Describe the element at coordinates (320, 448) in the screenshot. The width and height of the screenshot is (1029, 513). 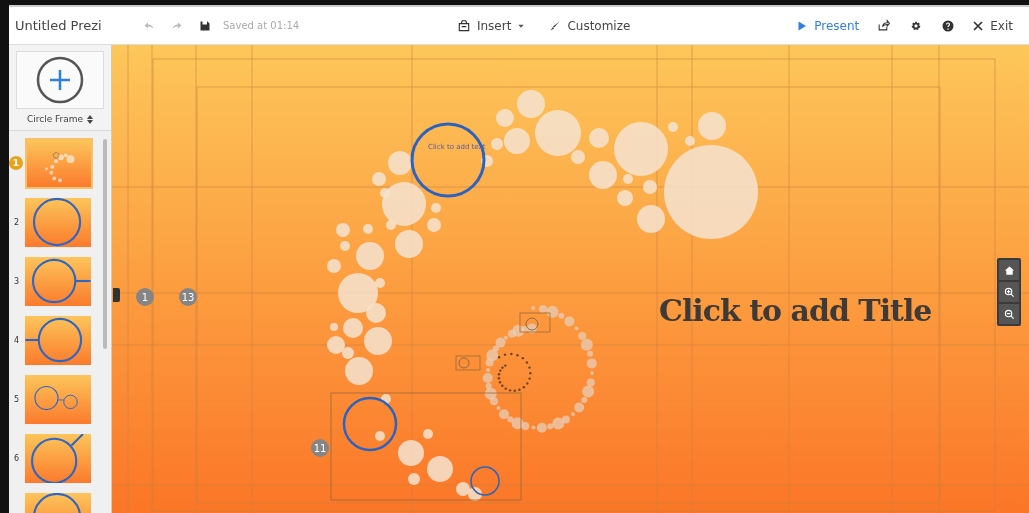
I see `path-marker: 11` at that location.